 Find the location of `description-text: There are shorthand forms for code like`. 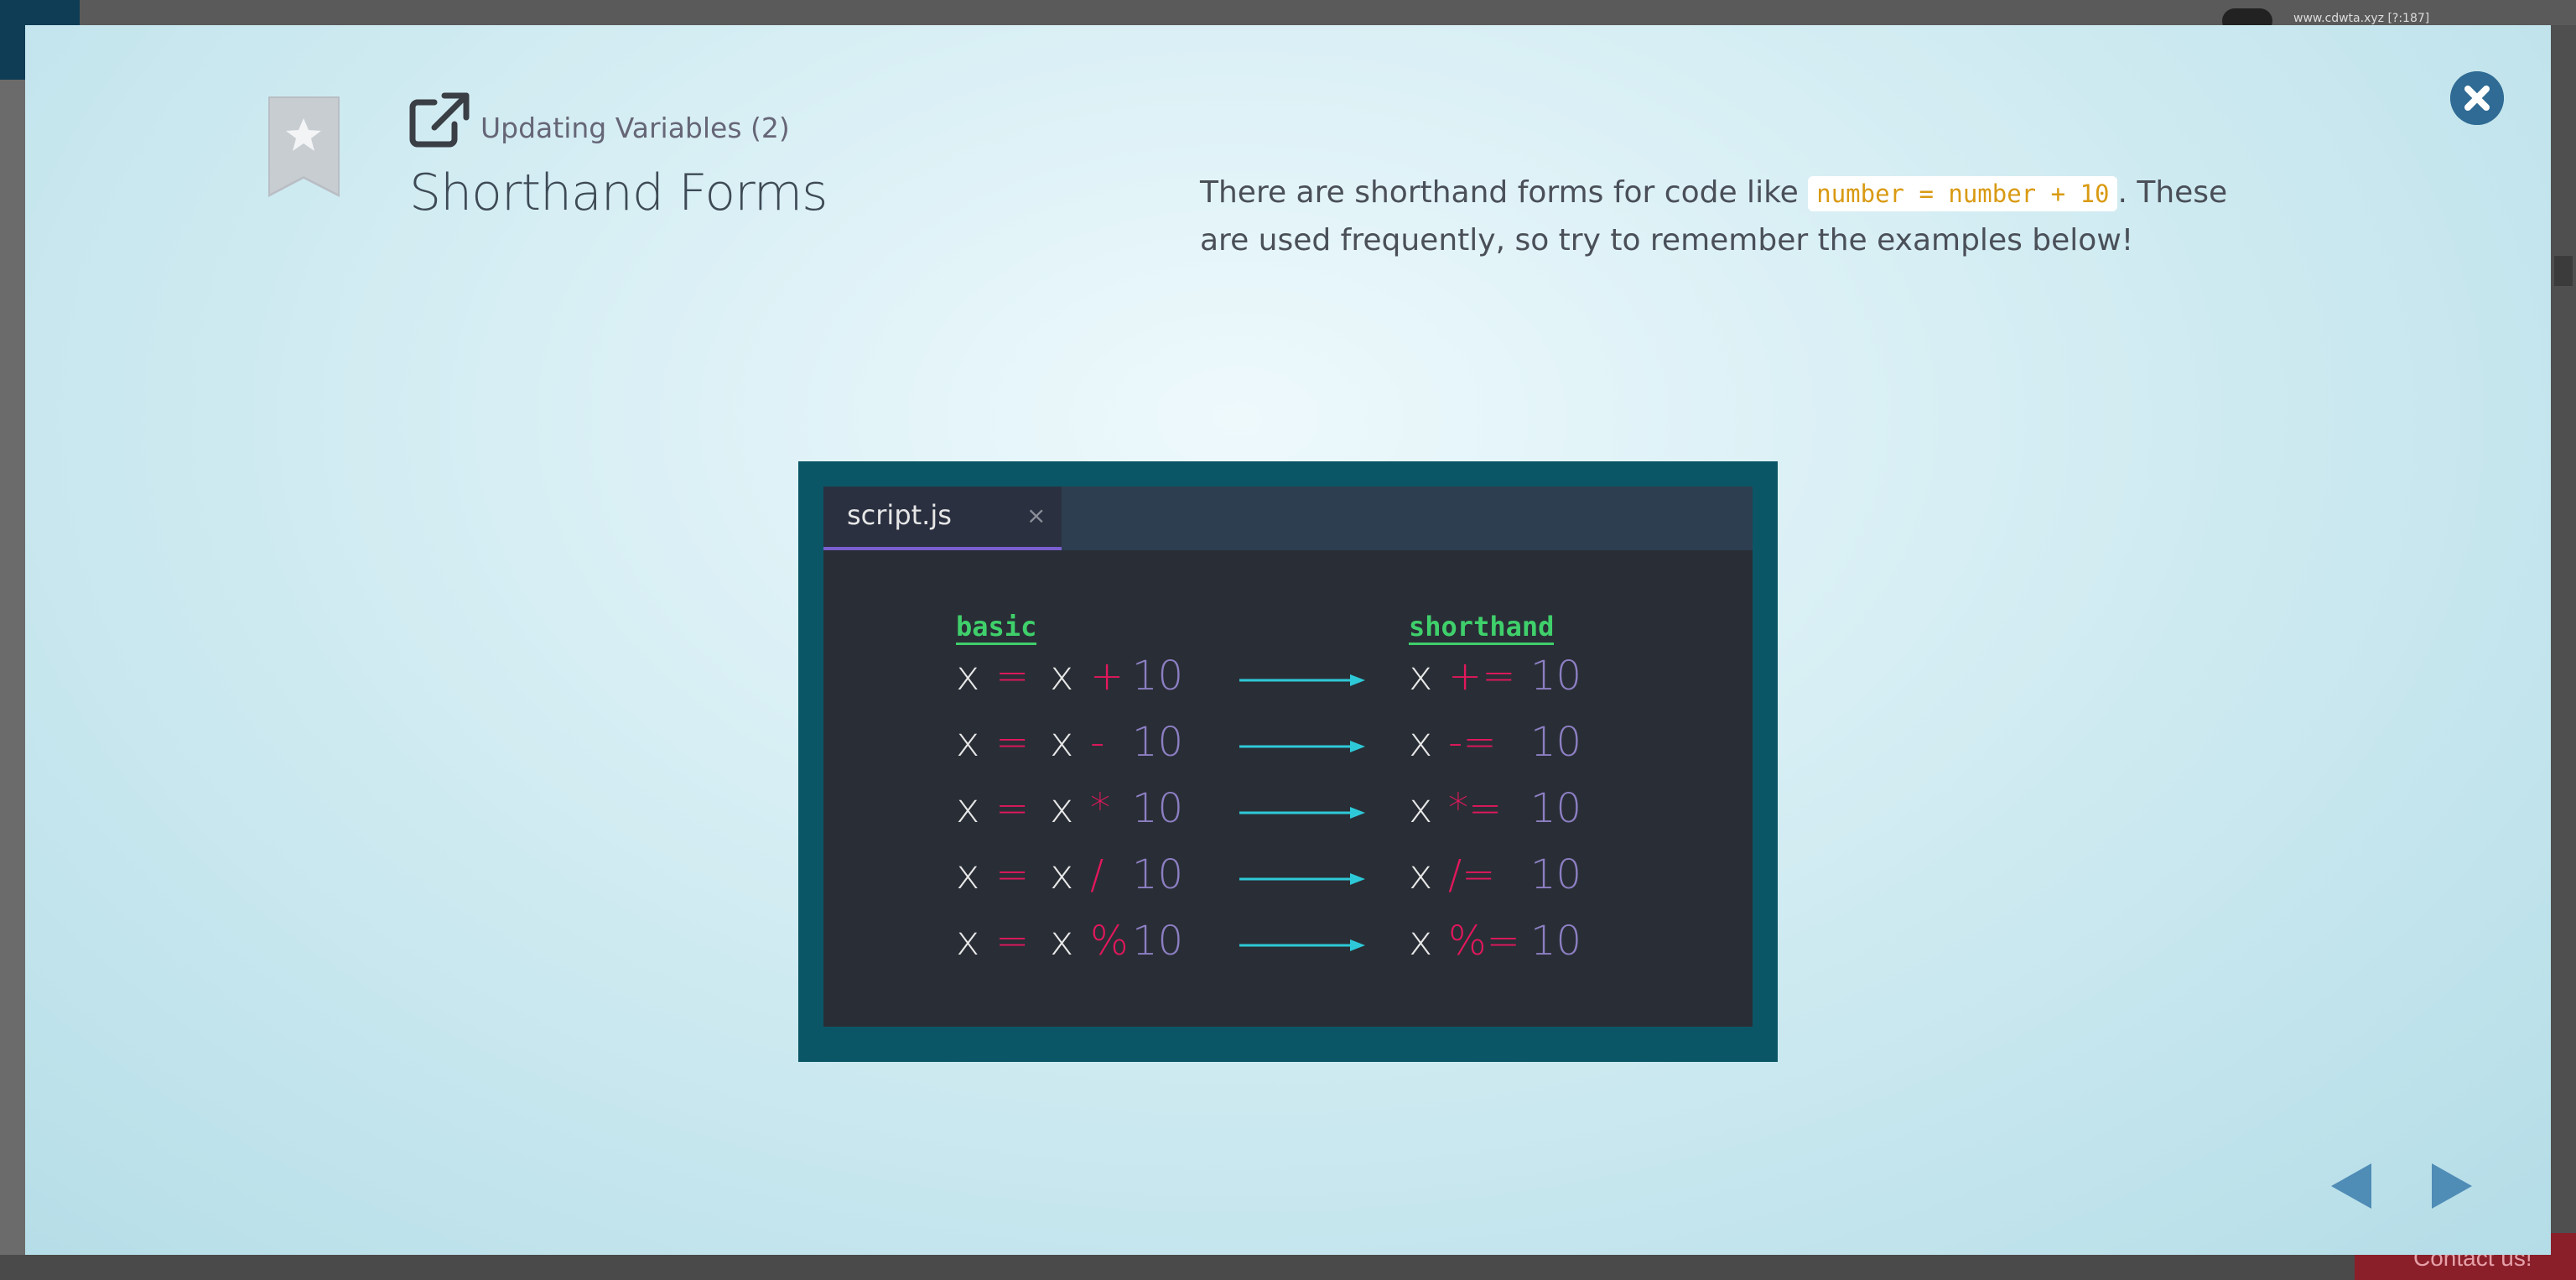

description-text: There are shorthand forms for code like is located at coordinates (1504, 192).